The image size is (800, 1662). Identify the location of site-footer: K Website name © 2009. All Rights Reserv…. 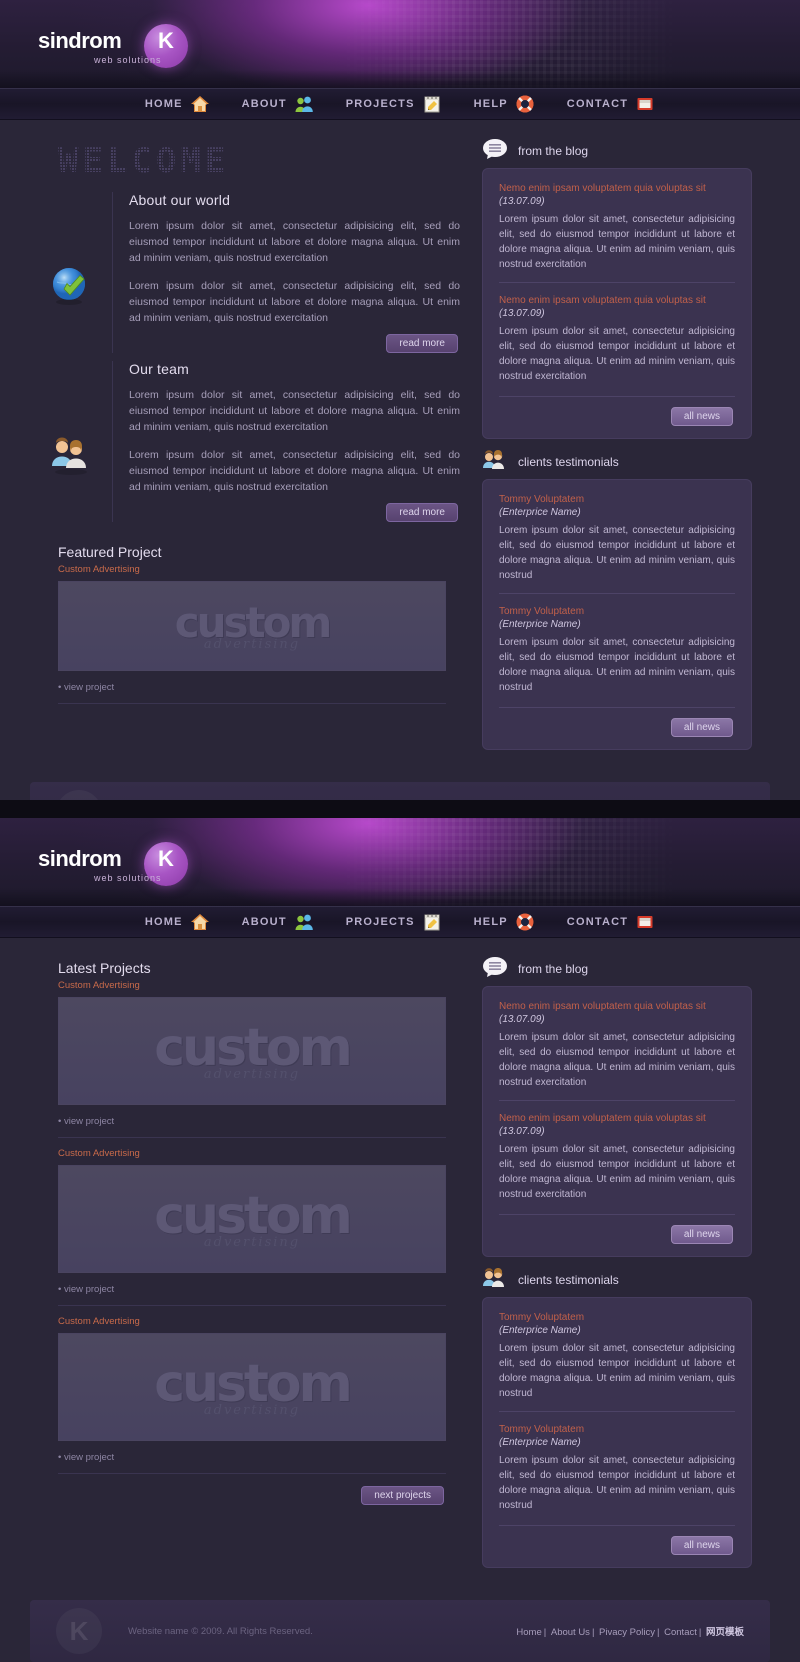
(400, 791).